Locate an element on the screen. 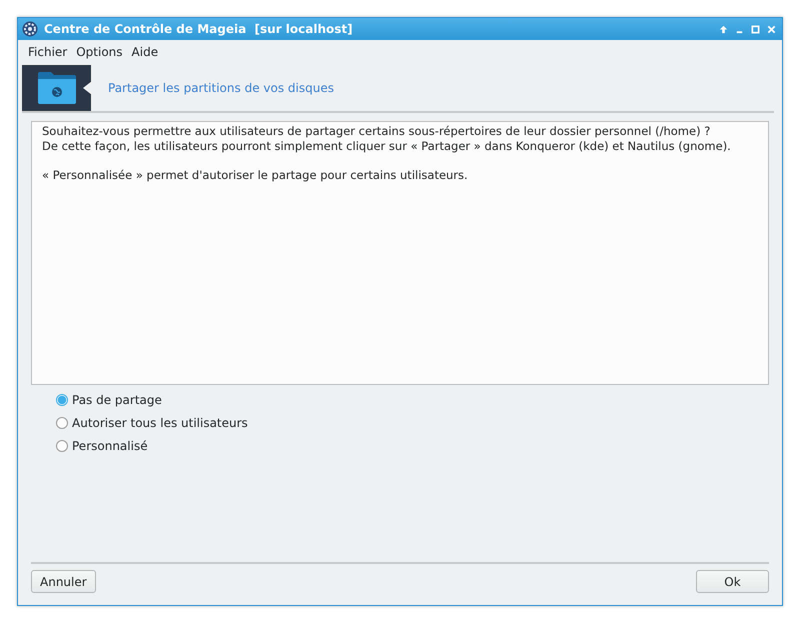 Image resolution: width=800 pixels, height=623 pixels. menu-item: Fichier is located at coordinates (48, 52).